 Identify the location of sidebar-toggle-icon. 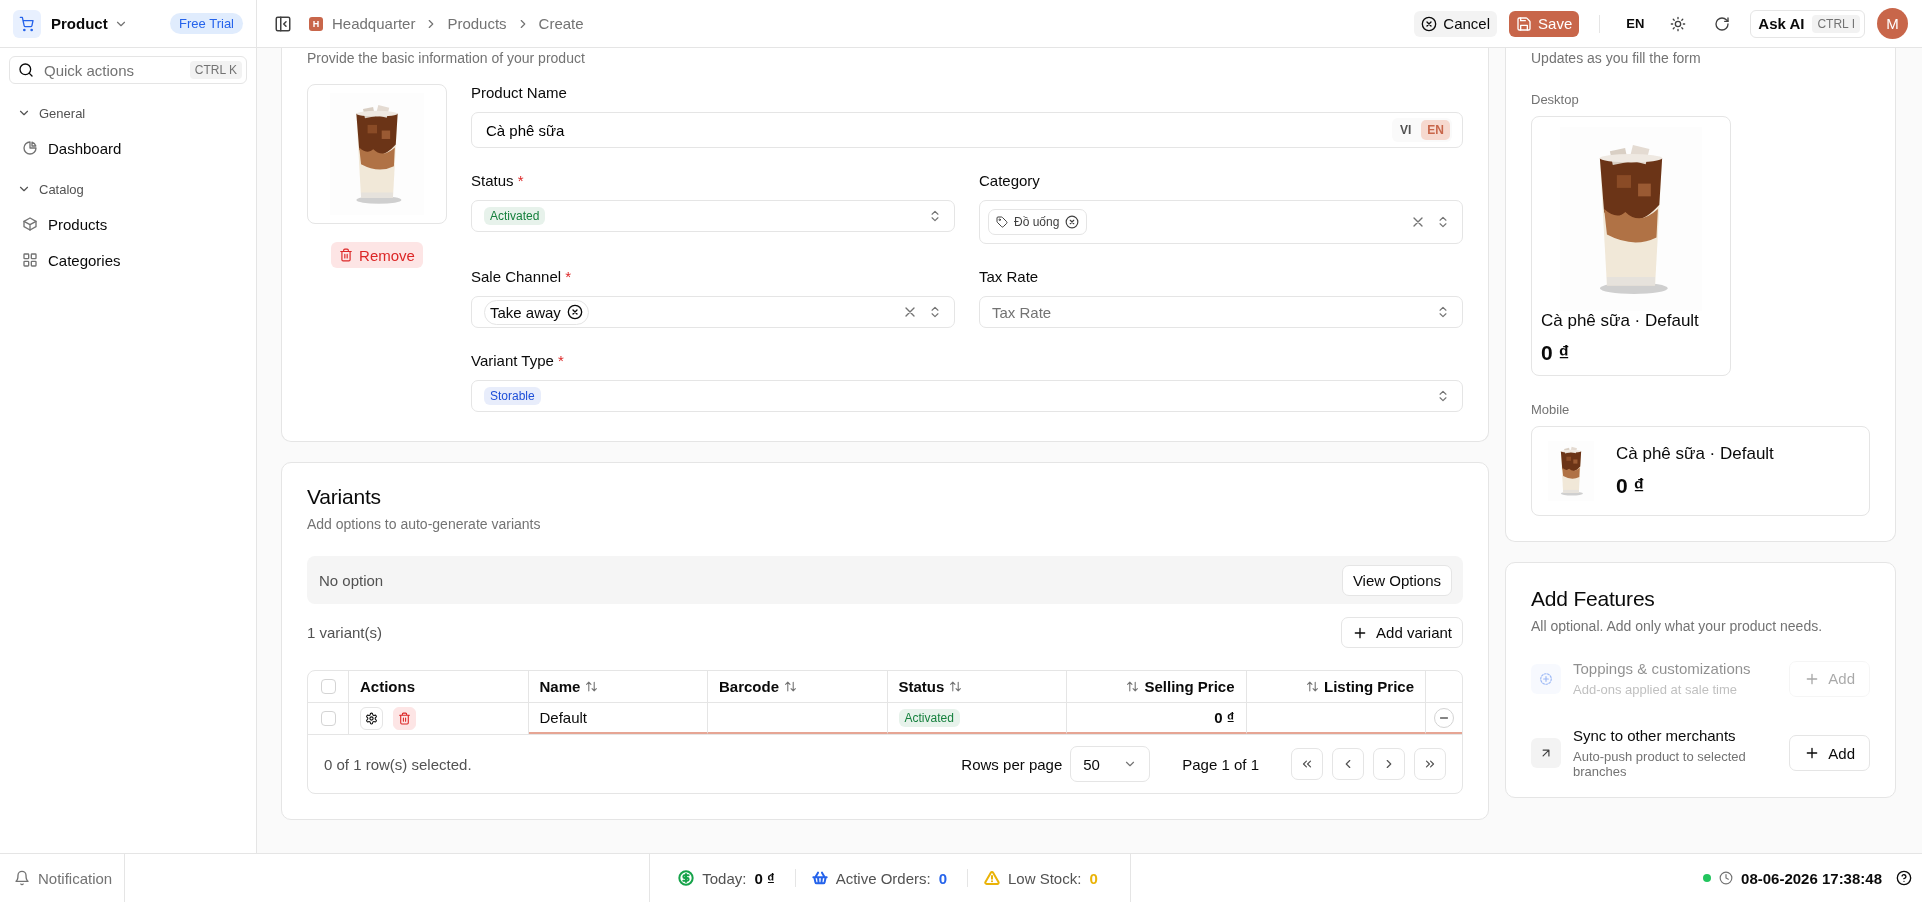
(283, 23).